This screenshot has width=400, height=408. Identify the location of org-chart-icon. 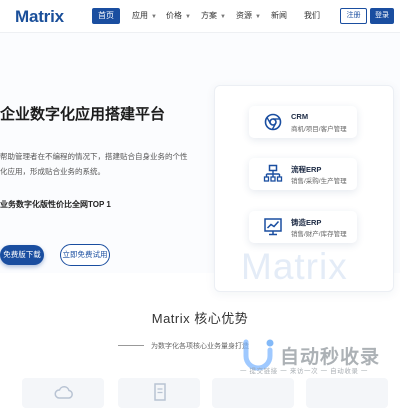
(273, 173).